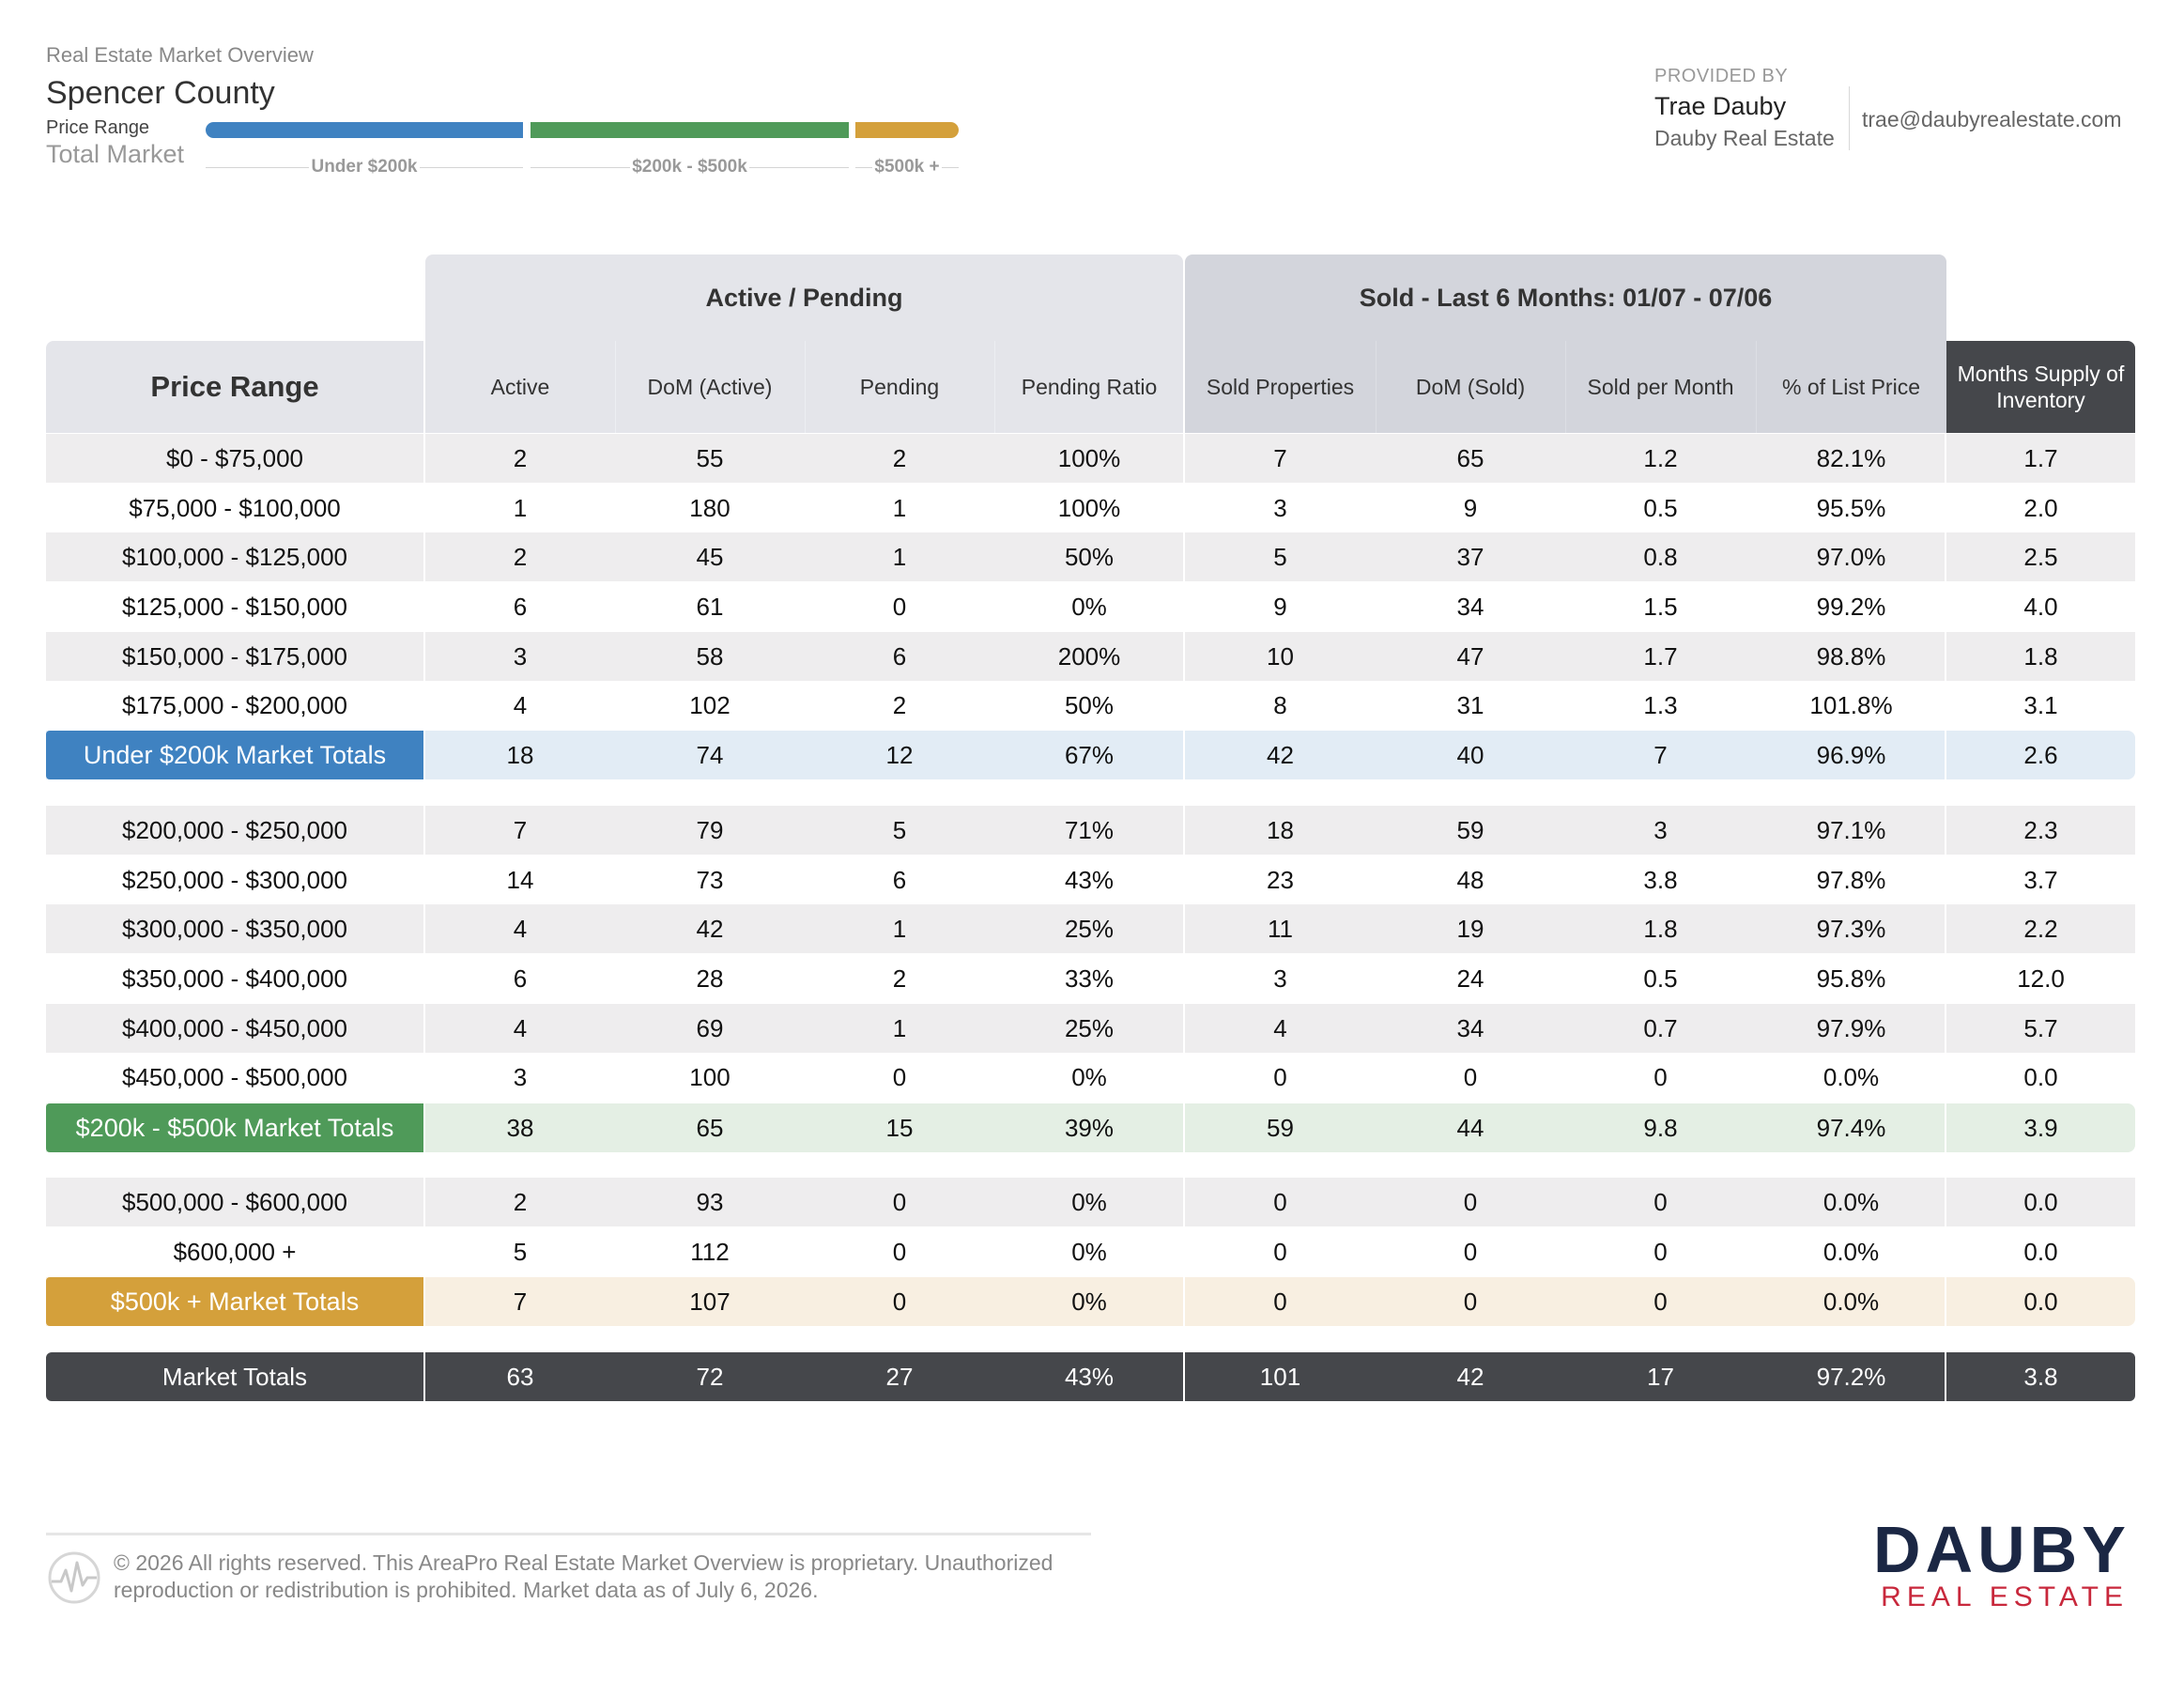 Image resolution: width=2184 pixels, height=1681 pixels. Describe the element at coordinates (1280, 929) in the screenshot. I see `table-cell: 11` at that location.